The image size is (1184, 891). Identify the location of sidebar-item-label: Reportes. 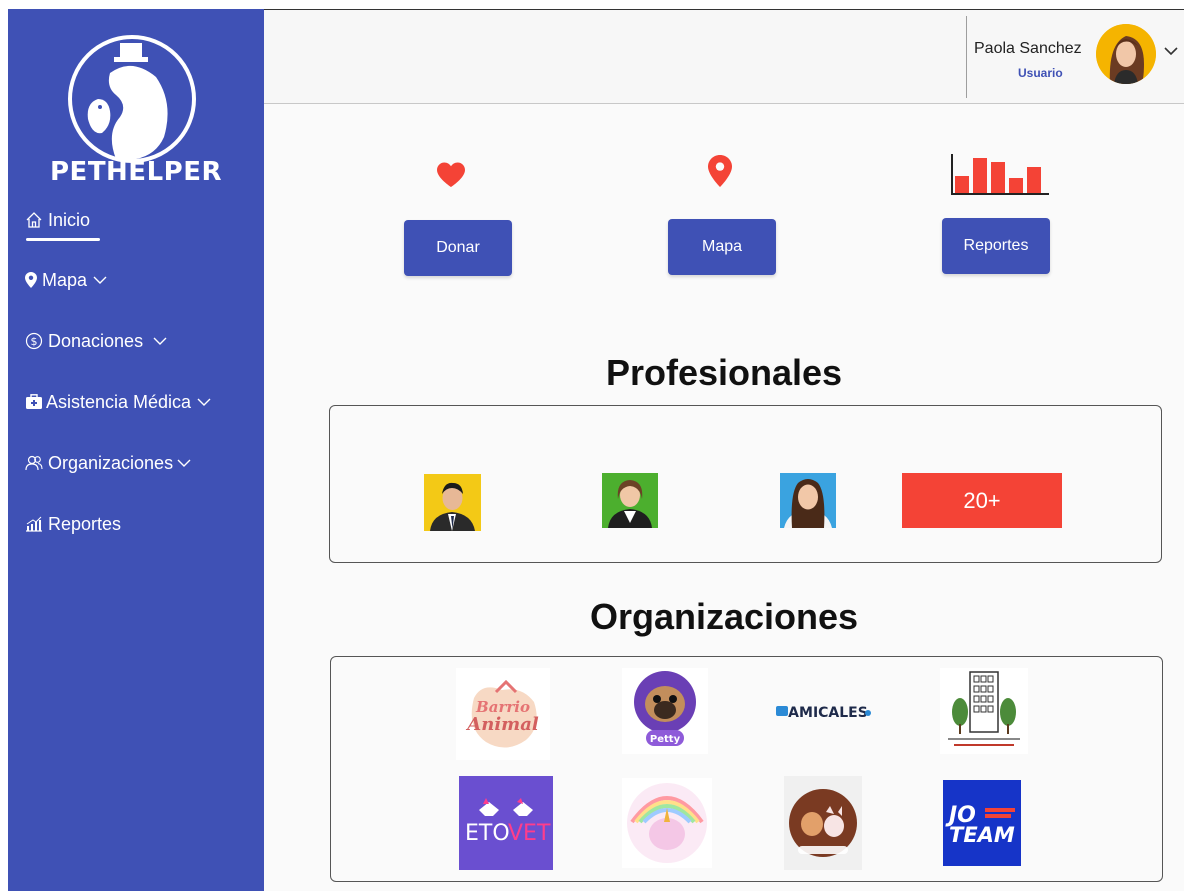
(85, 523).